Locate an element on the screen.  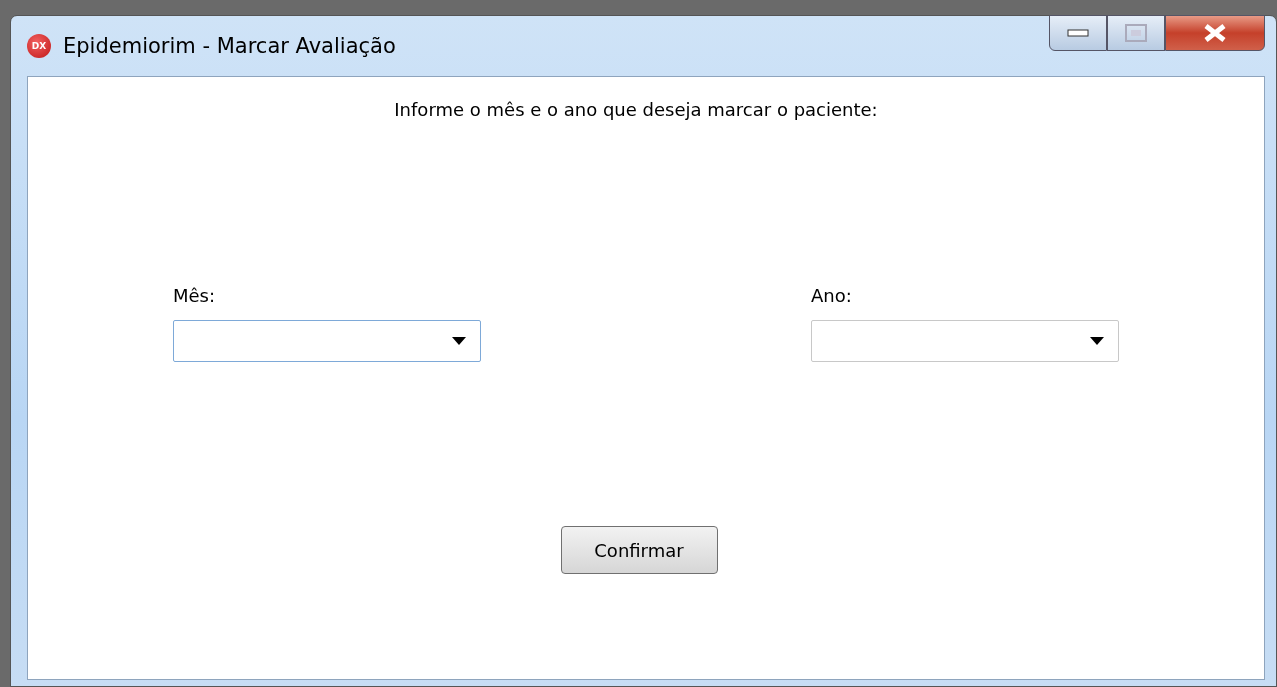
confirm-button: Confirmar is located at coordinates (639, 550).